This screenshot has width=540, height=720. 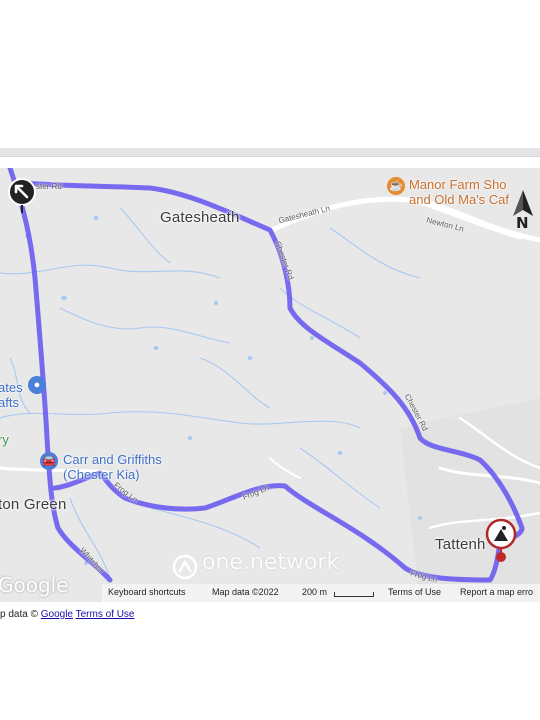 What do you see at coordinates (22, 197) in the screenshot?
I see `route-start-marker-icon` at bounding box center [22, 197].